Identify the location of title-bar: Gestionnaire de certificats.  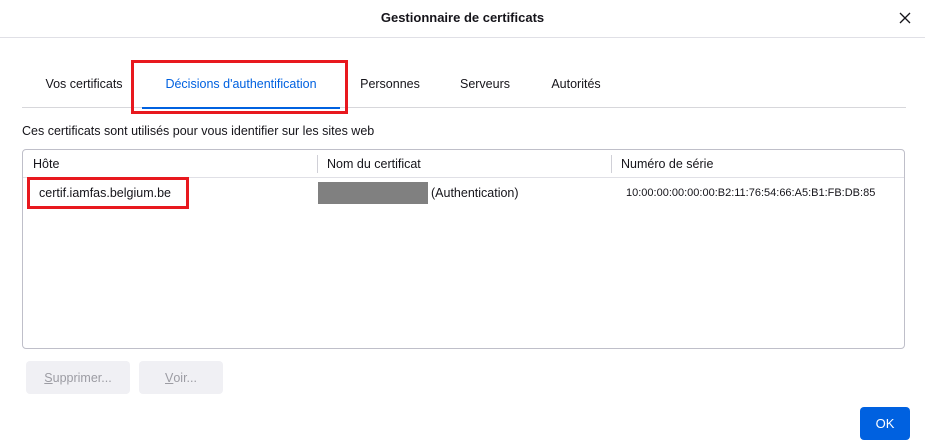
(462, 19).